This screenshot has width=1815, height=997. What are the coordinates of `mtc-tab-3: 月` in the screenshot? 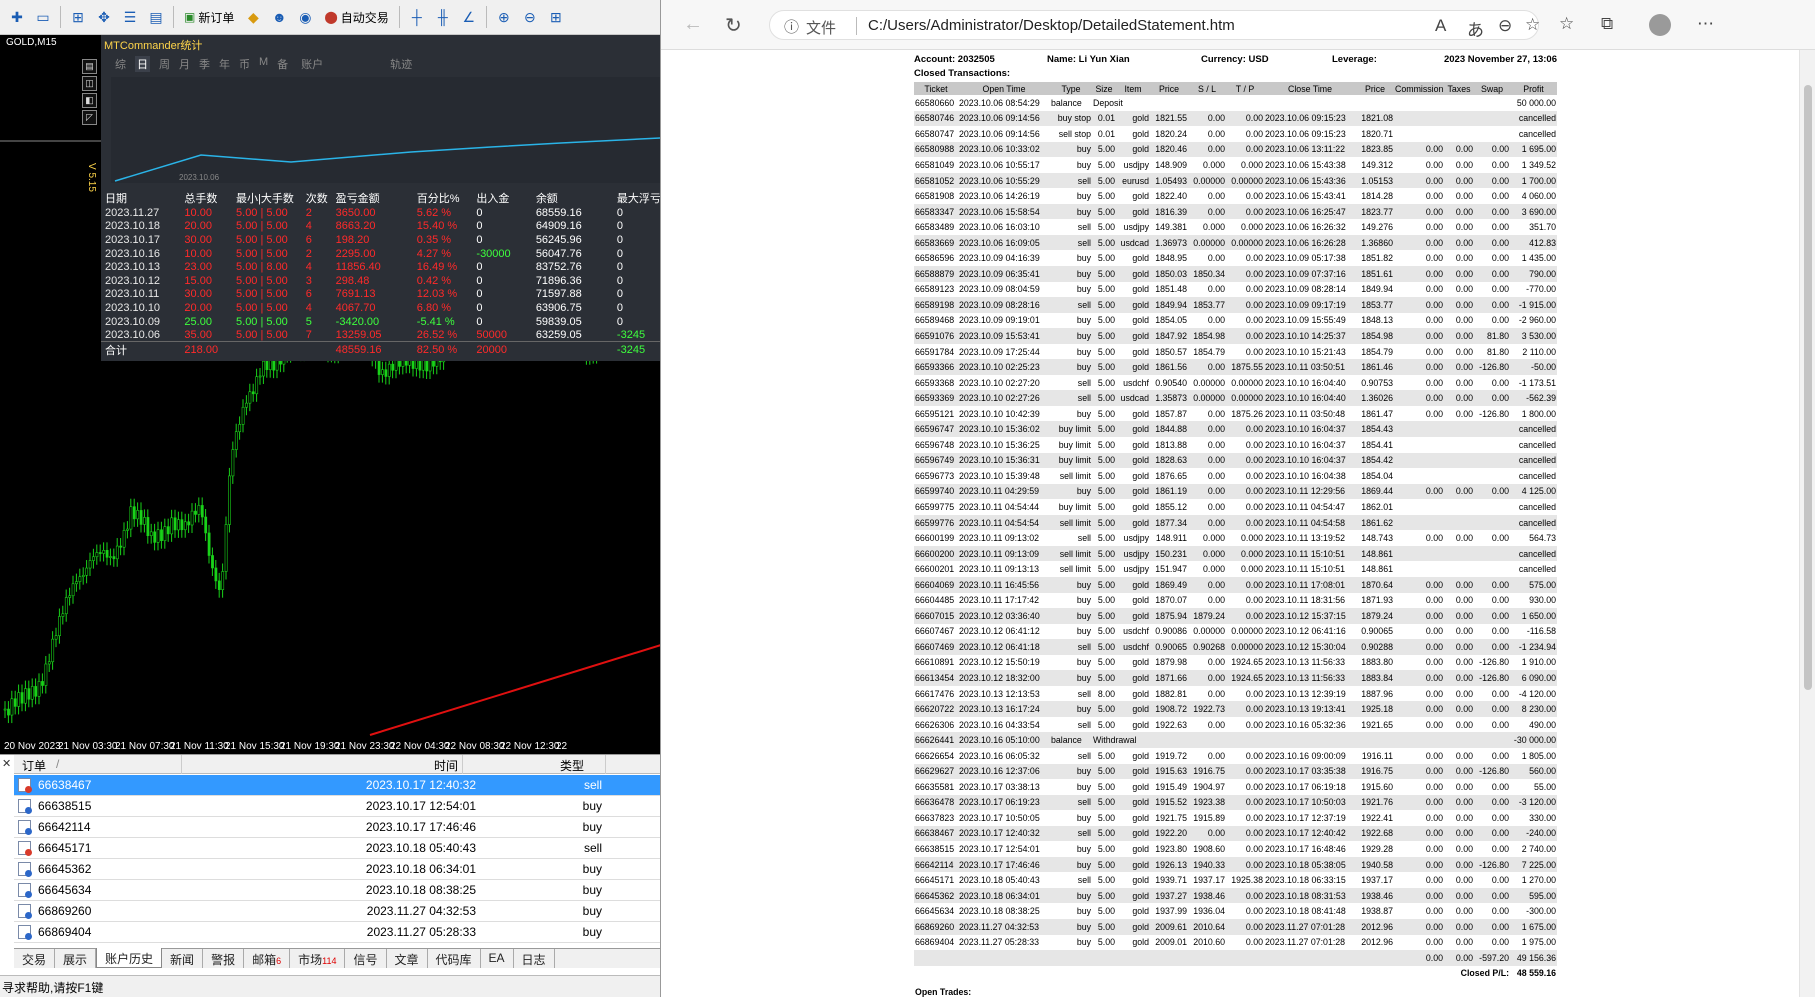 It's located at (184, 64).